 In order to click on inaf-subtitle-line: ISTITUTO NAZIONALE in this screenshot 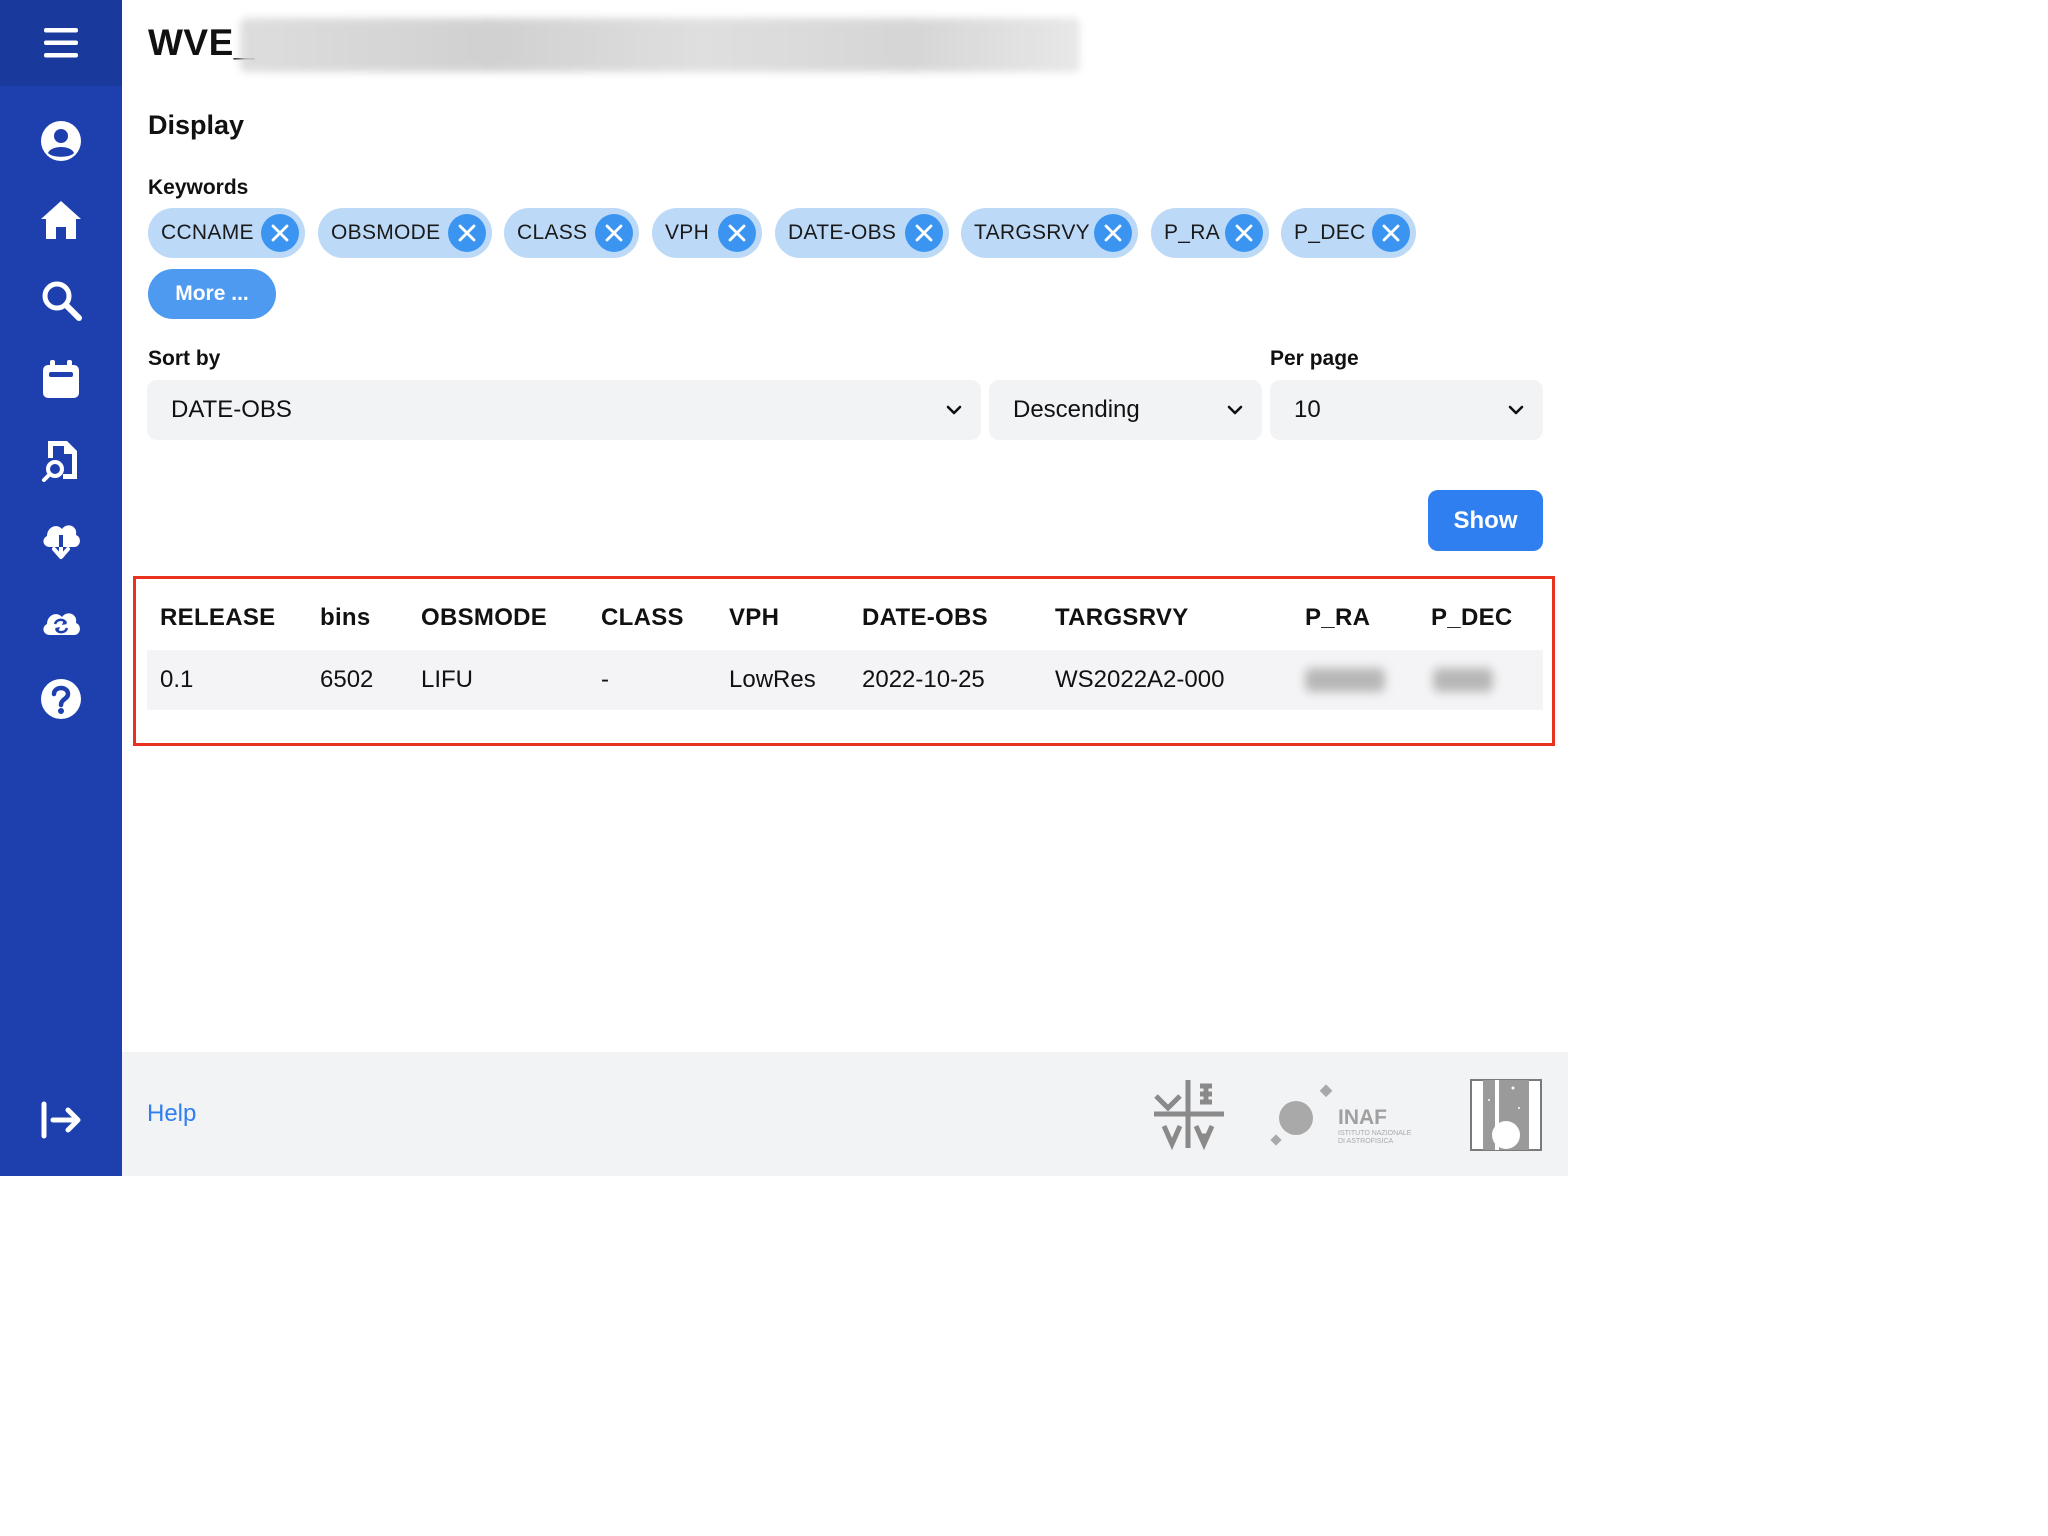, I will do `click(1375, 1133)`.